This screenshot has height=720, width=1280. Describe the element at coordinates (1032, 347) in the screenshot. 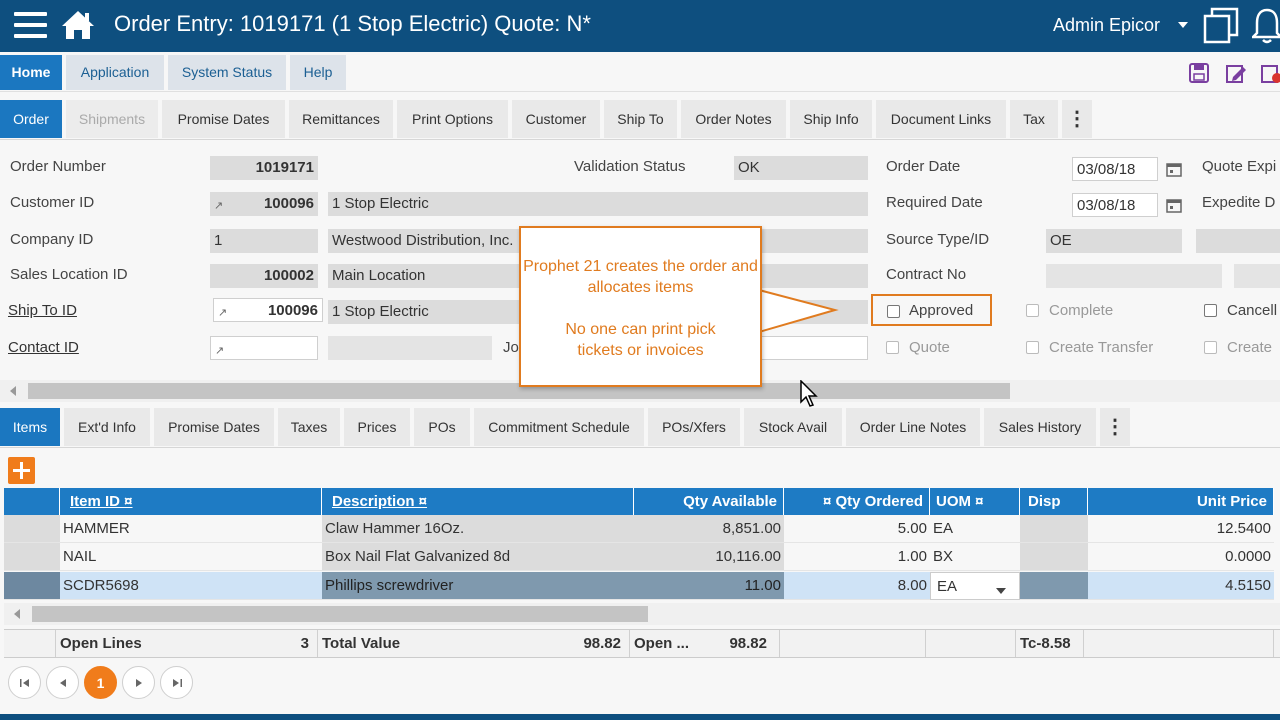

I see `create-transfer-checkbox` at that location.